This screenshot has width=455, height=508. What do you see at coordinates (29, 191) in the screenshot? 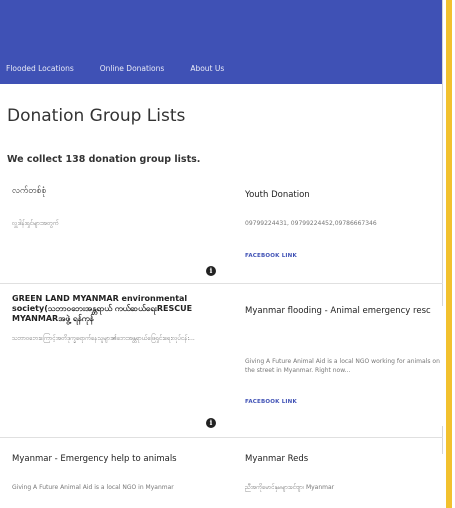
I see `card-title: လက်တစ်စုံ` at bounding box center [29, 191].